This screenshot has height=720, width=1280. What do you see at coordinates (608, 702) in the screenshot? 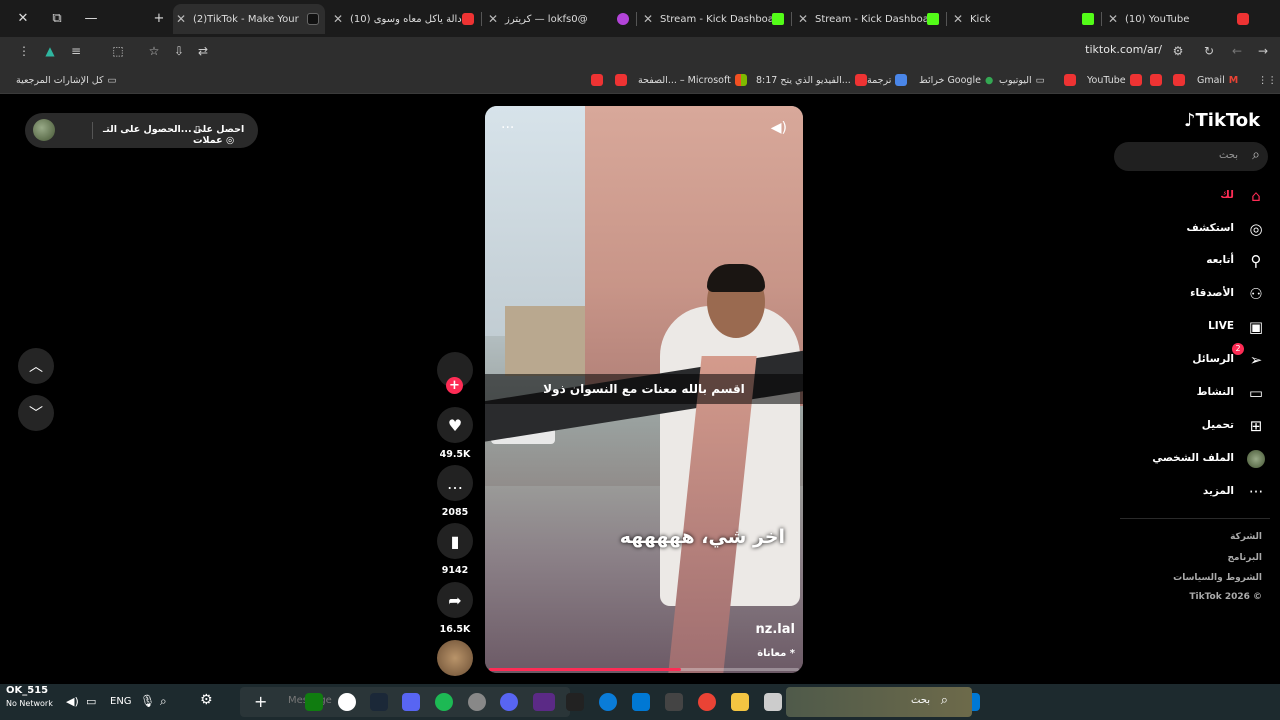
I see `edge-icon` at bounding box center [608, 702].